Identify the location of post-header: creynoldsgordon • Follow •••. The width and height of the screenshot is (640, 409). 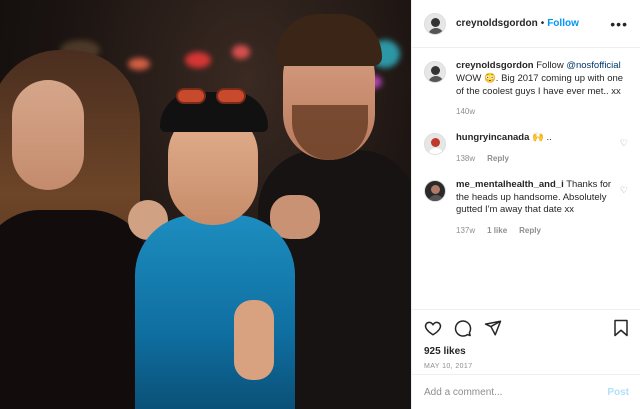
(526, 24).